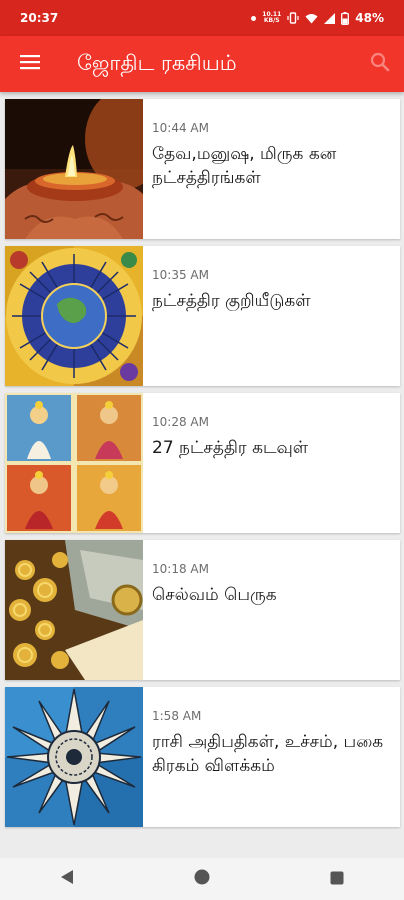 This screenshot has height=900, width=404. Describe the element at coordinates (254, 18) in the screenshot. I see `notification-dot-icon` at that location.